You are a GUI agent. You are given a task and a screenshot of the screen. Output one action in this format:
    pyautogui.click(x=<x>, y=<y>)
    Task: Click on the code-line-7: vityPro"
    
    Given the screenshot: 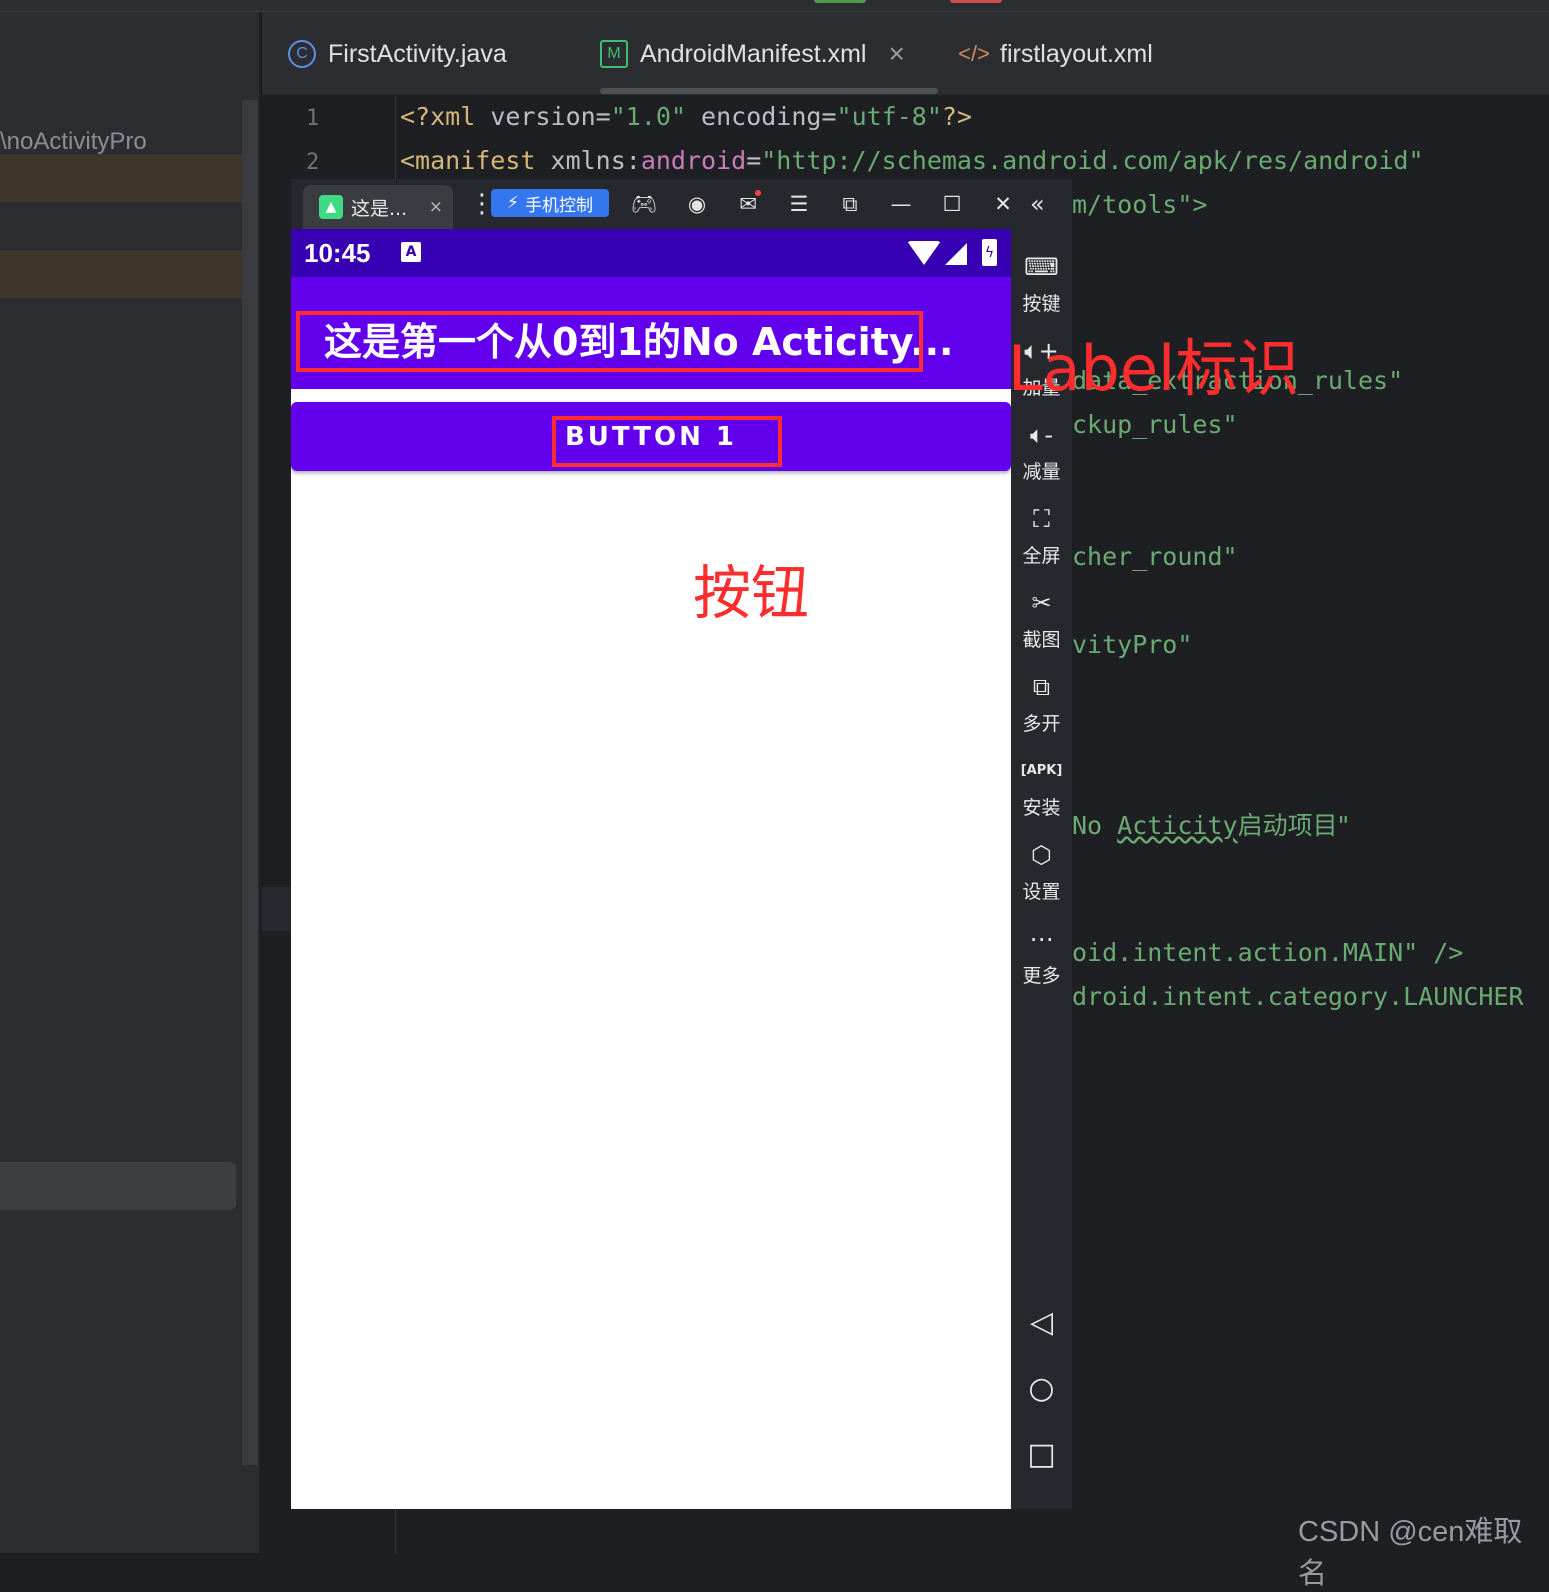 What is the action you would take?
    pyautogui.click(x=1132, y=644)
    